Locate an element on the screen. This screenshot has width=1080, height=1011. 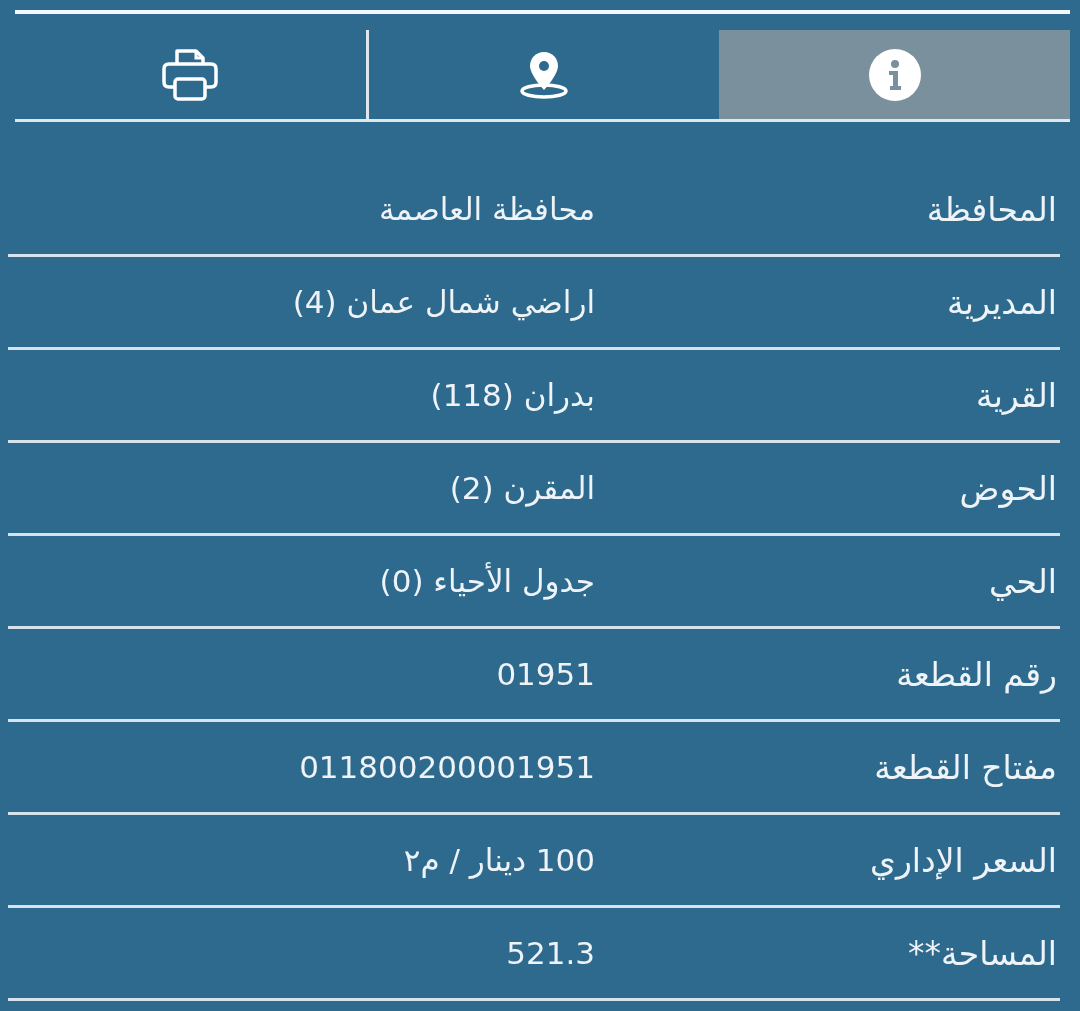
location-pin-icon is located at coordinates (544, 74).